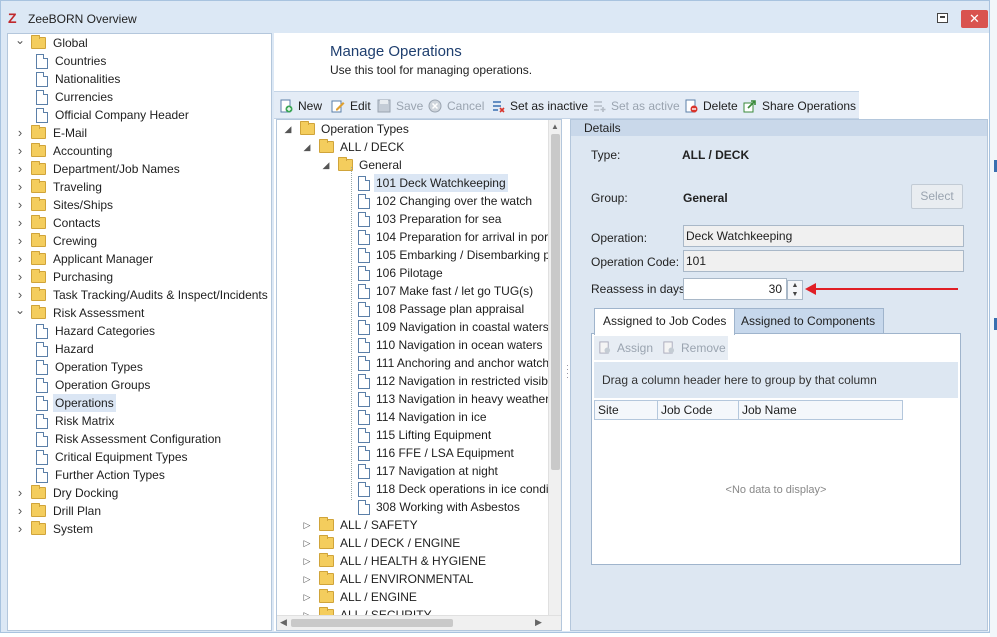  What do you see at coordinates (139, 367) in the screenshot?
I see `nav-item: Operation Types` at bounding box center [139, 367].